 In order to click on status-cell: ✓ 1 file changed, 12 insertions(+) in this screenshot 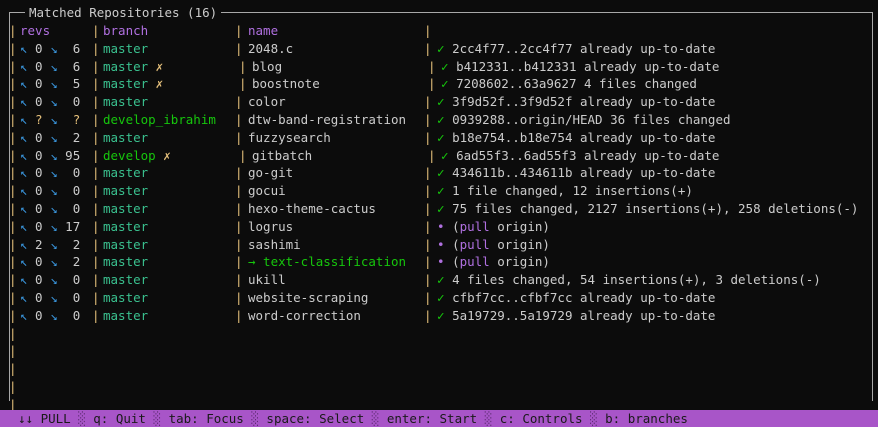, I will do `click(565, 191)`.